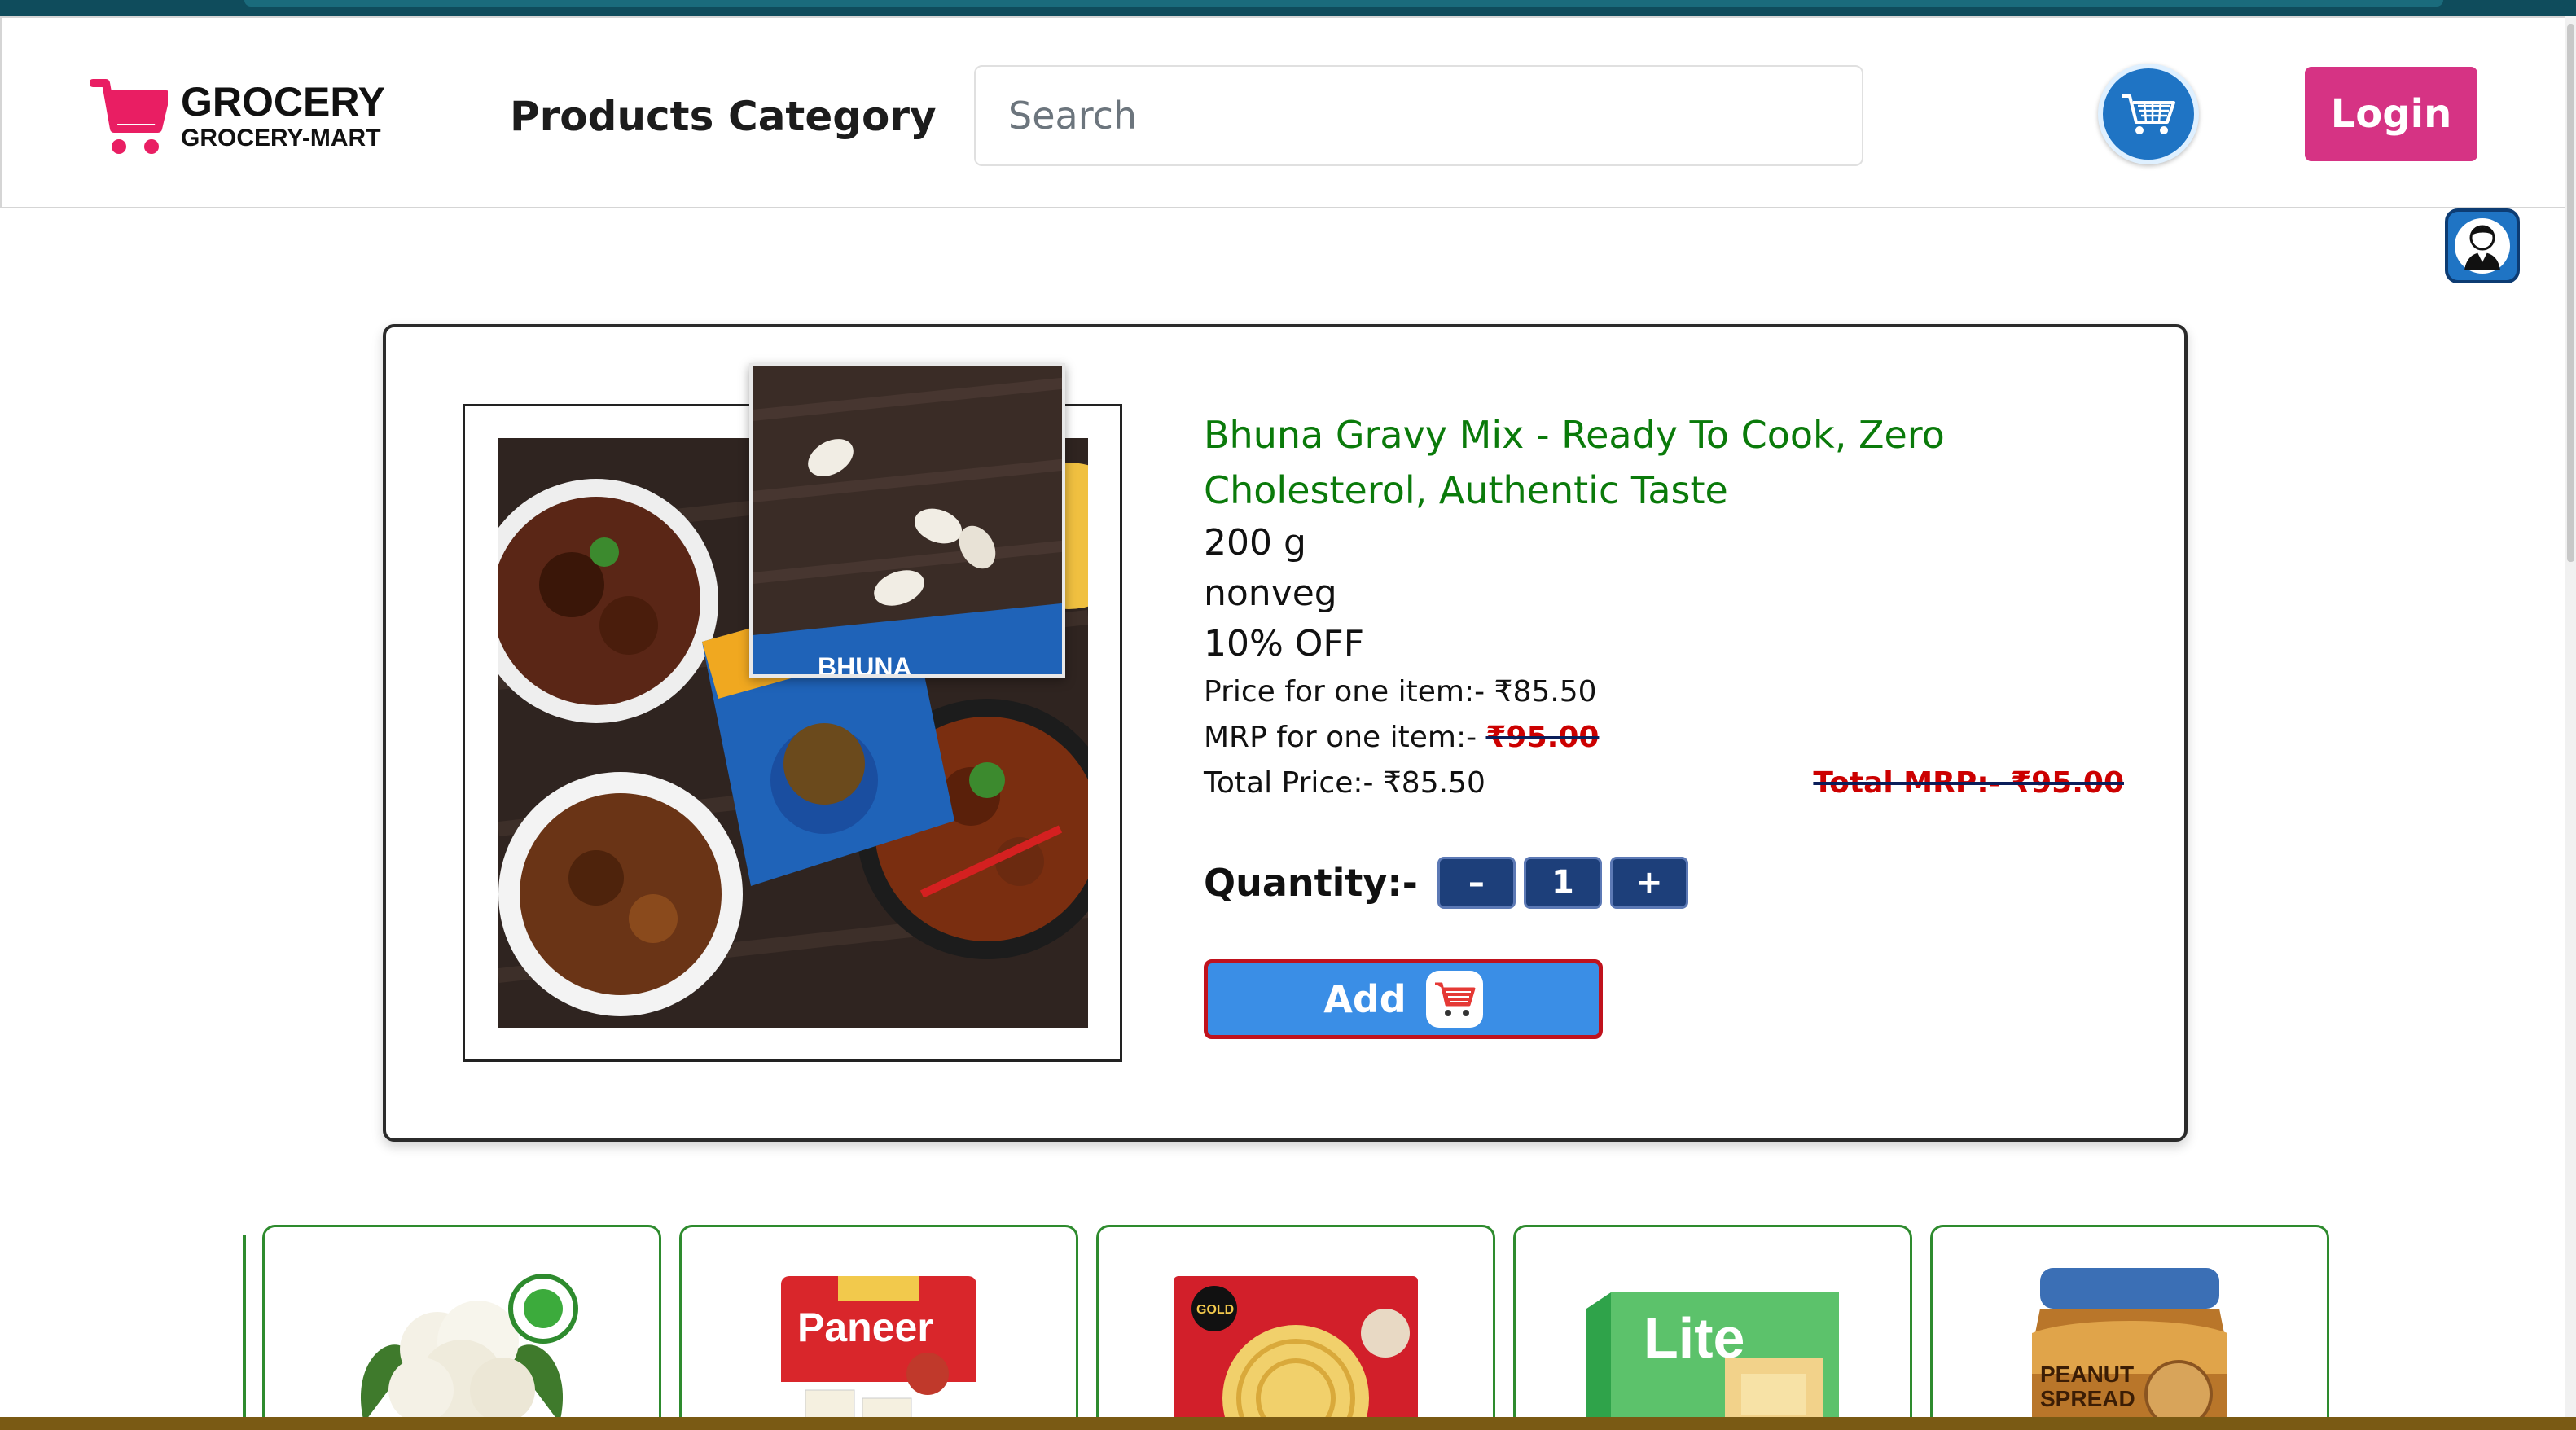  I want to click on svg-text: Paneer, so click(865, 1327).